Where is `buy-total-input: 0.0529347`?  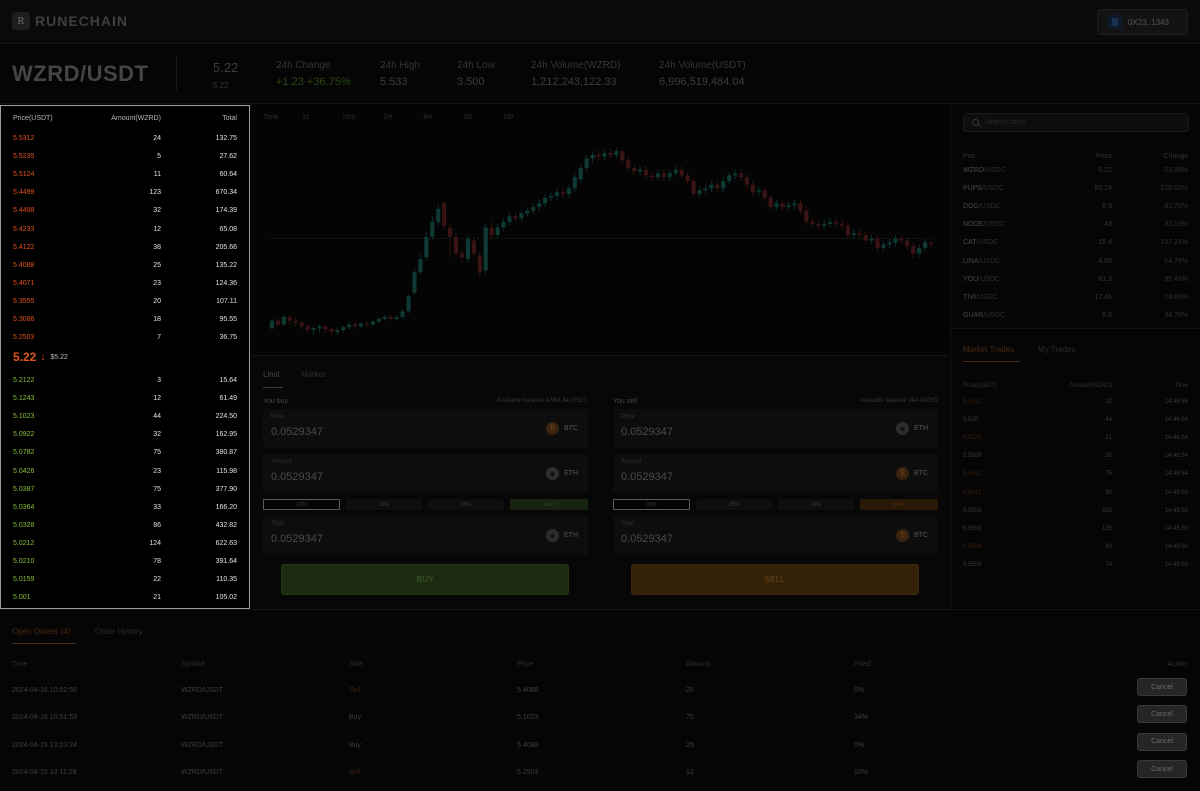
buy-total-input: 0.0529347 is located at coordinates (297, 539).